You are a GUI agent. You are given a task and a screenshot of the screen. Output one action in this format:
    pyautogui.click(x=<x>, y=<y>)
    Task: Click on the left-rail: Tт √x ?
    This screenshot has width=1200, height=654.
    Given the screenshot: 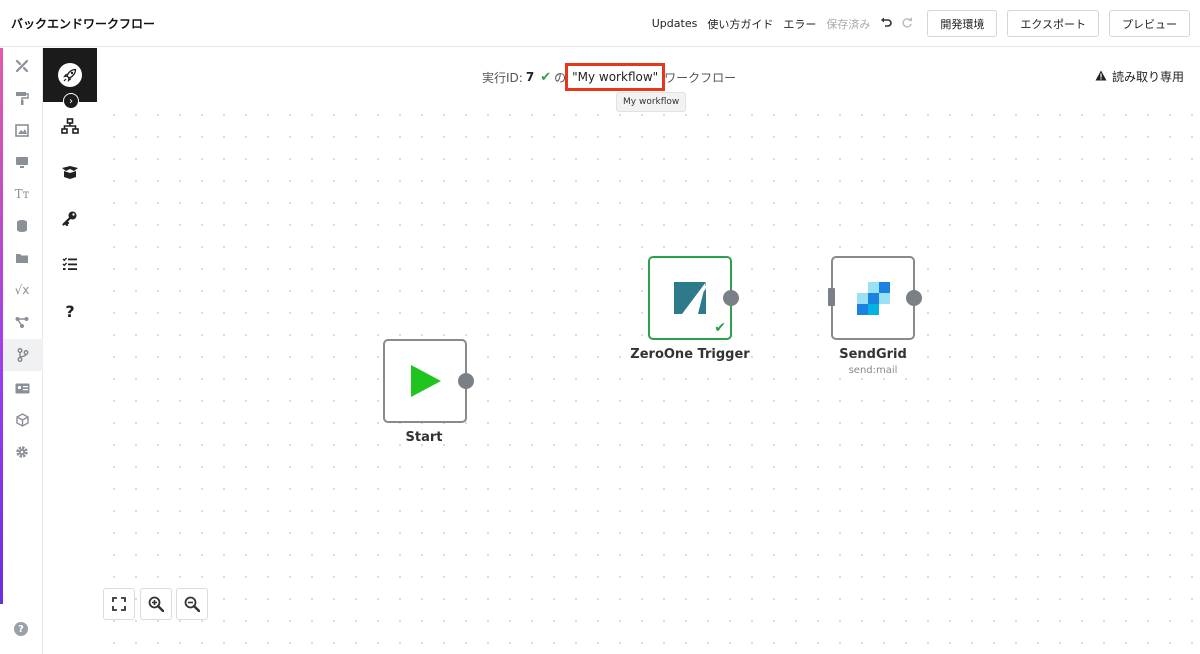 What is the action you would take?
    pyautogui.click(x=21, y=351)
    